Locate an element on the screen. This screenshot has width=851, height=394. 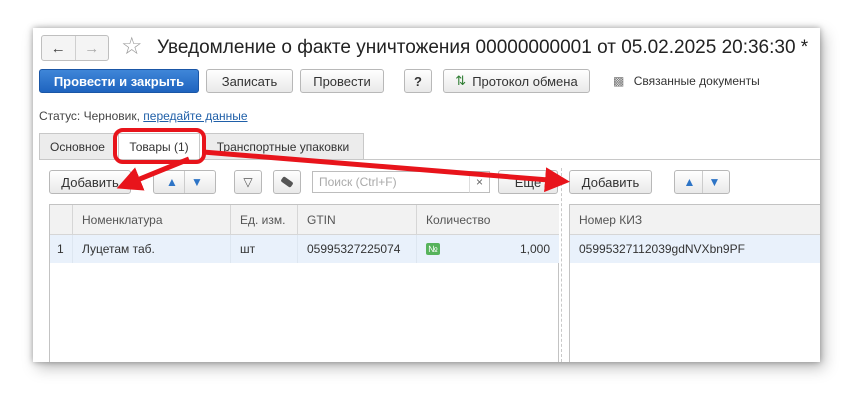
highlight-goods-tab is located at coordinates (159, 146).